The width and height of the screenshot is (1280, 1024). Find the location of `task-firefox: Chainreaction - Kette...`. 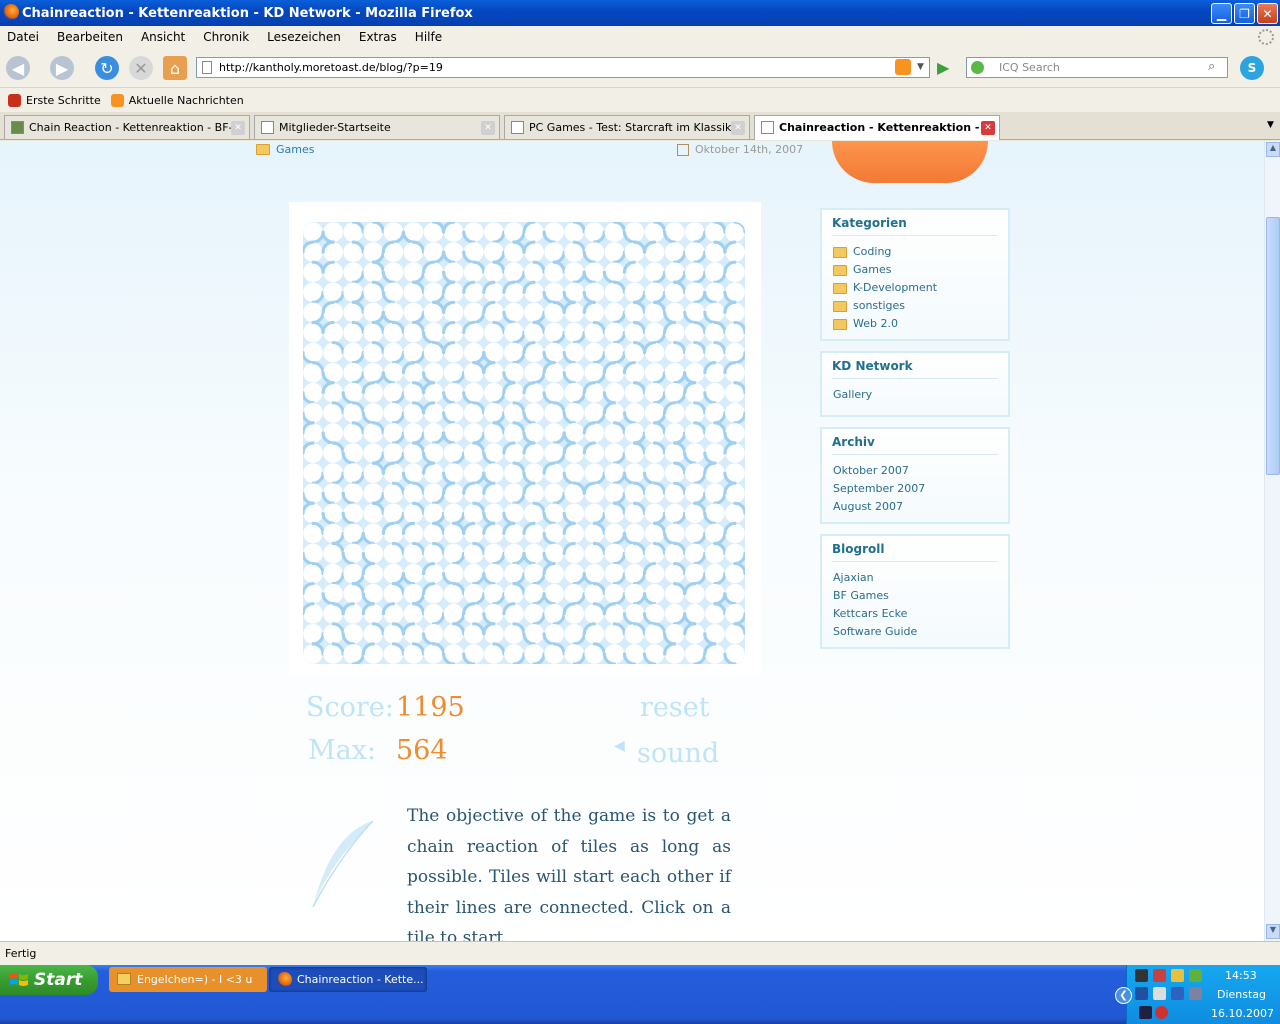

task-firefox: Chainreaction - Kette... is located at coordinates (348, 979).